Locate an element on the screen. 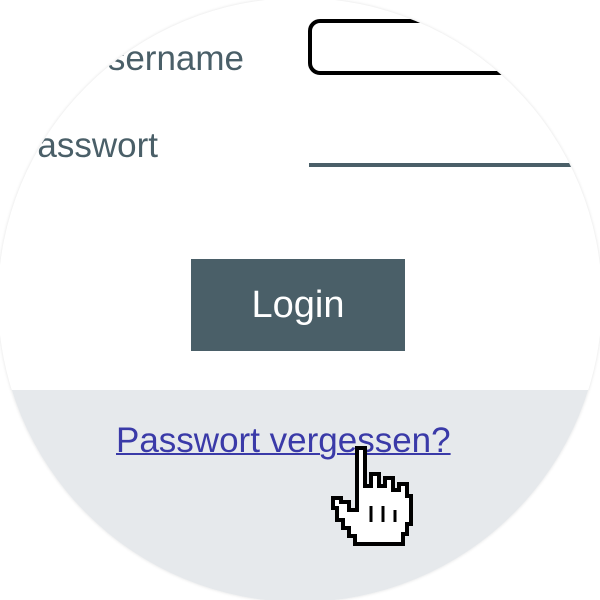 This screenshot has width=600, height=600. password-input is located at coordinates (454, 165).